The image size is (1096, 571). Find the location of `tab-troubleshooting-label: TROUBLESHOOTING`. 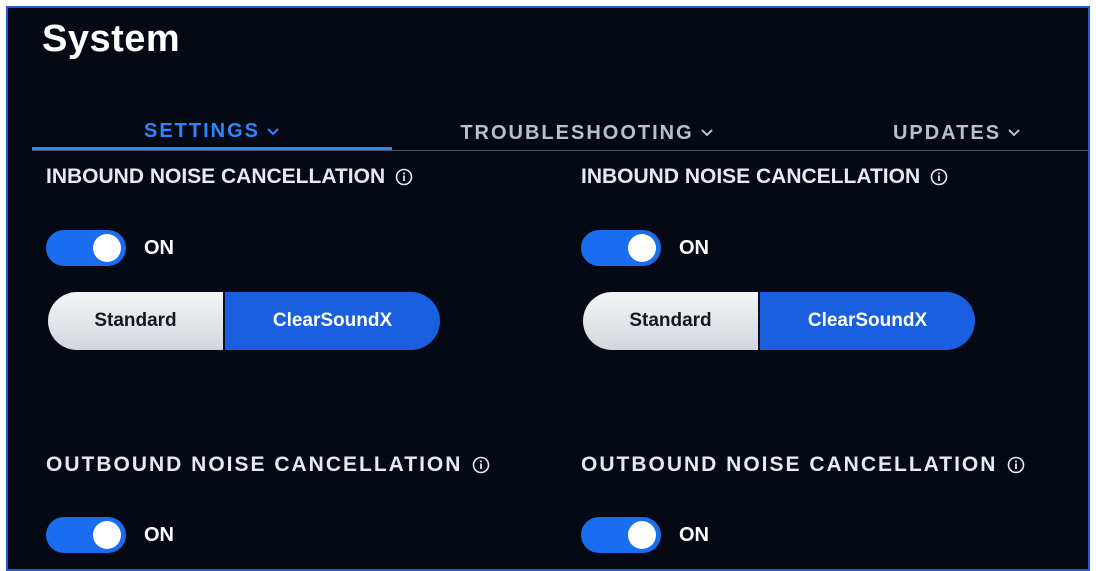

tab-troubleshooting-label: TROUBLESHOOTING is located at coordinates (577, 132).